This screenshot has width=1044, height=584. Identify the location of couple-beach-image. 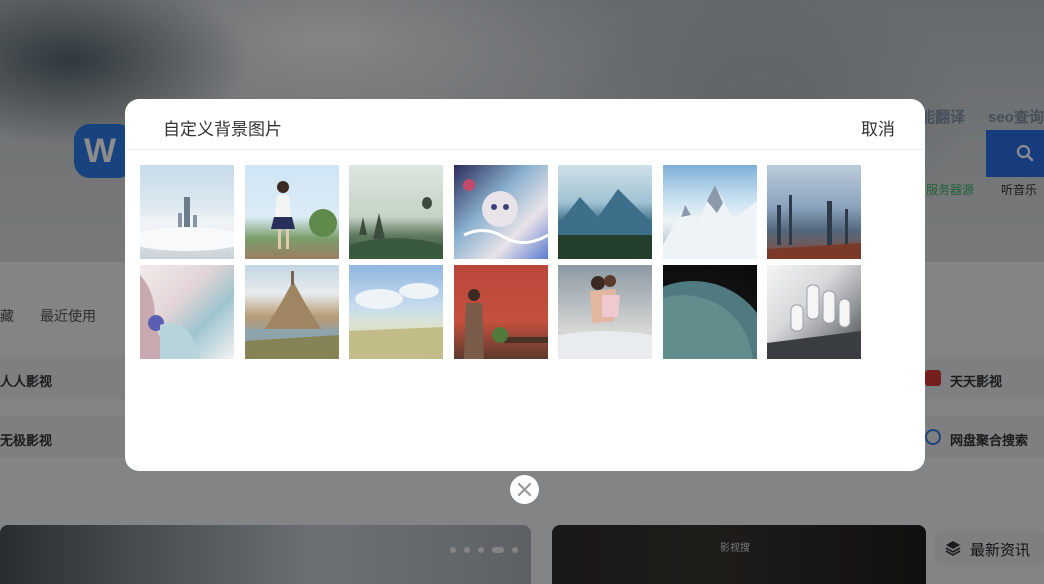
(605, 312).